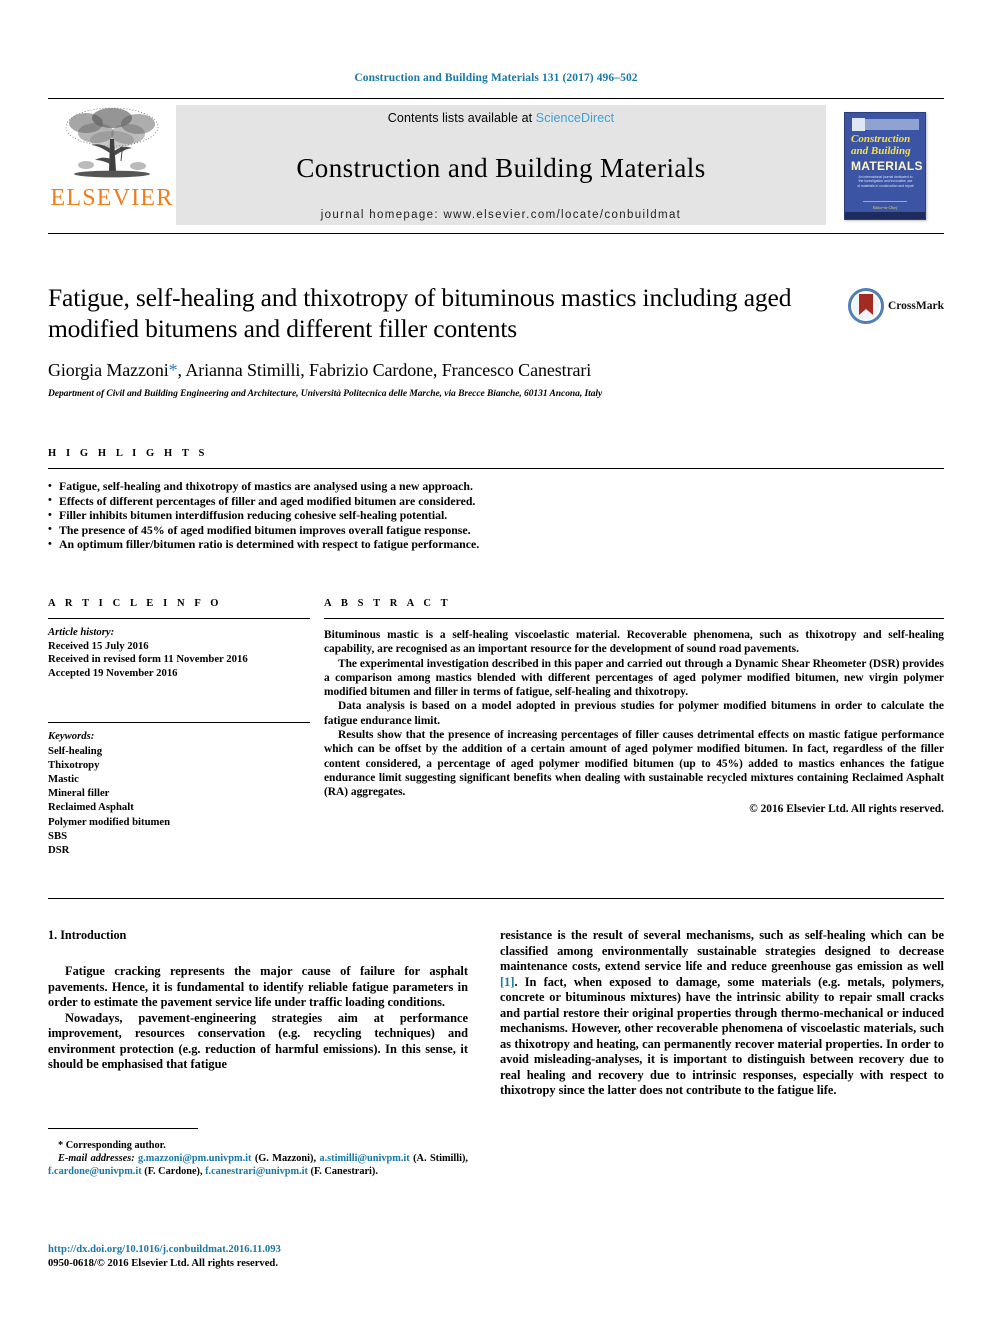 The height and width of the screenshot is (1323, 992). Describe the element at coordinates (74, 764) in the screenshot. I see `keyword-item: Thixotropy` at that location.